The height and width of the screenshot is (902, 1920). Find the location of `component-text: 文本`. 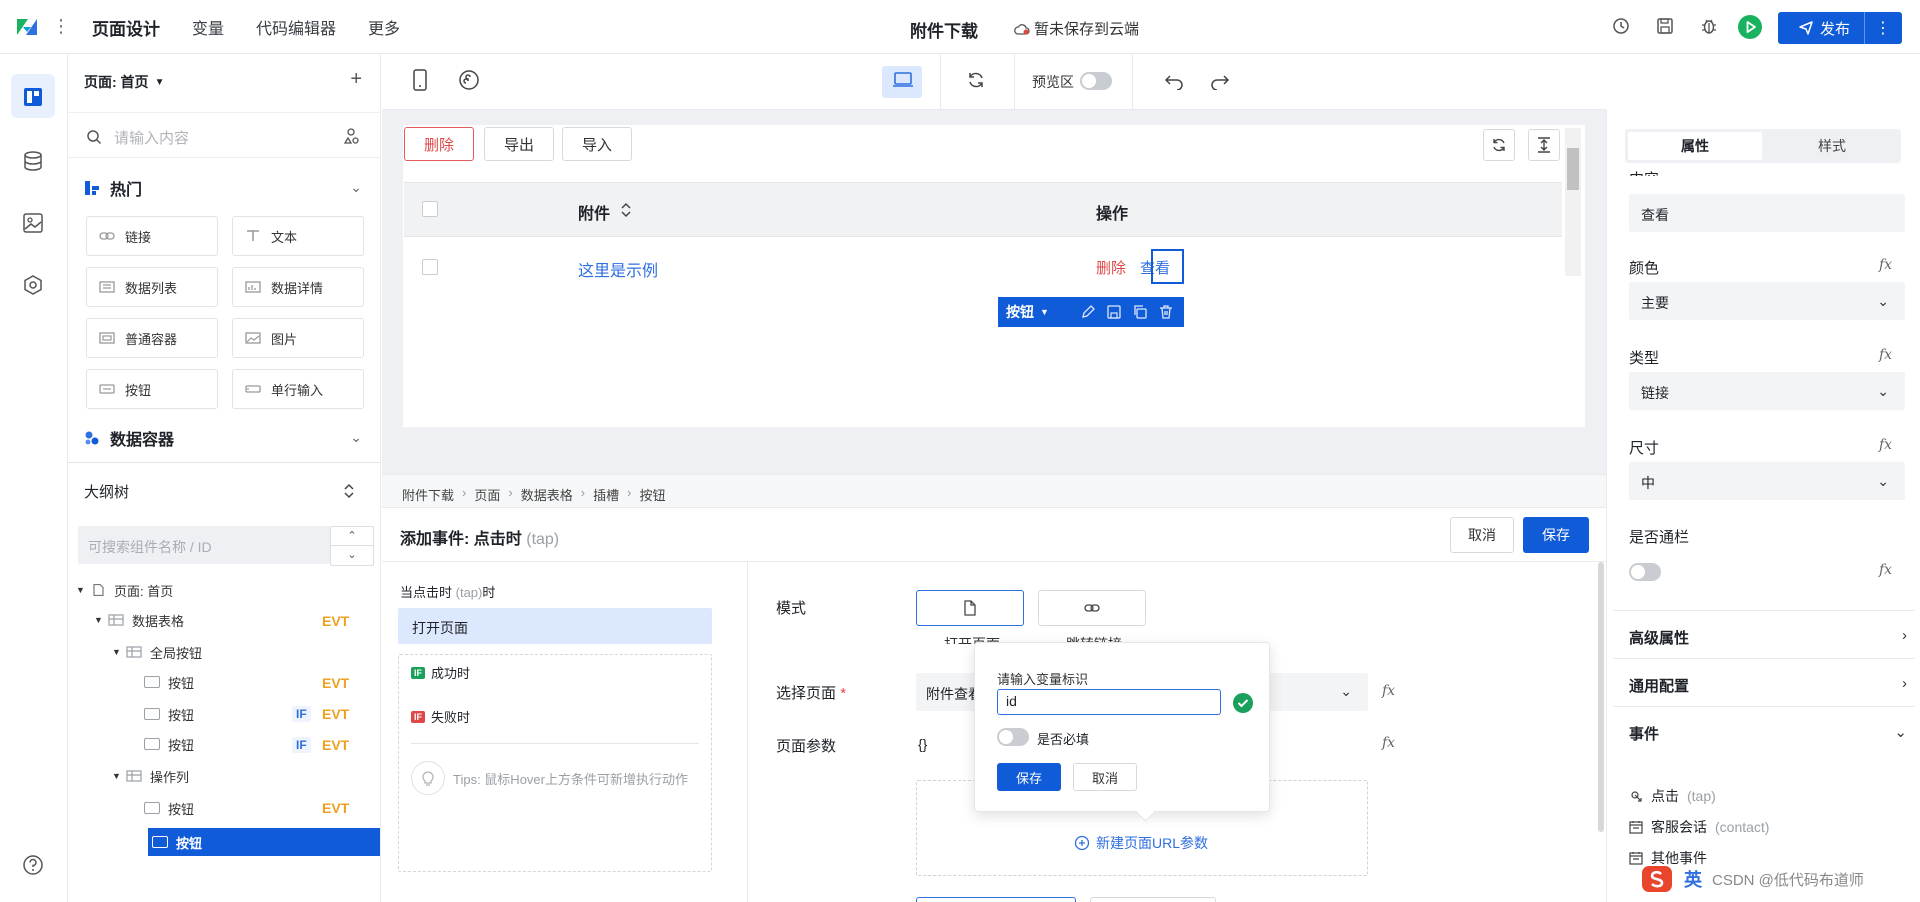

component-text: 文本 is located at coordinates (298, 236).